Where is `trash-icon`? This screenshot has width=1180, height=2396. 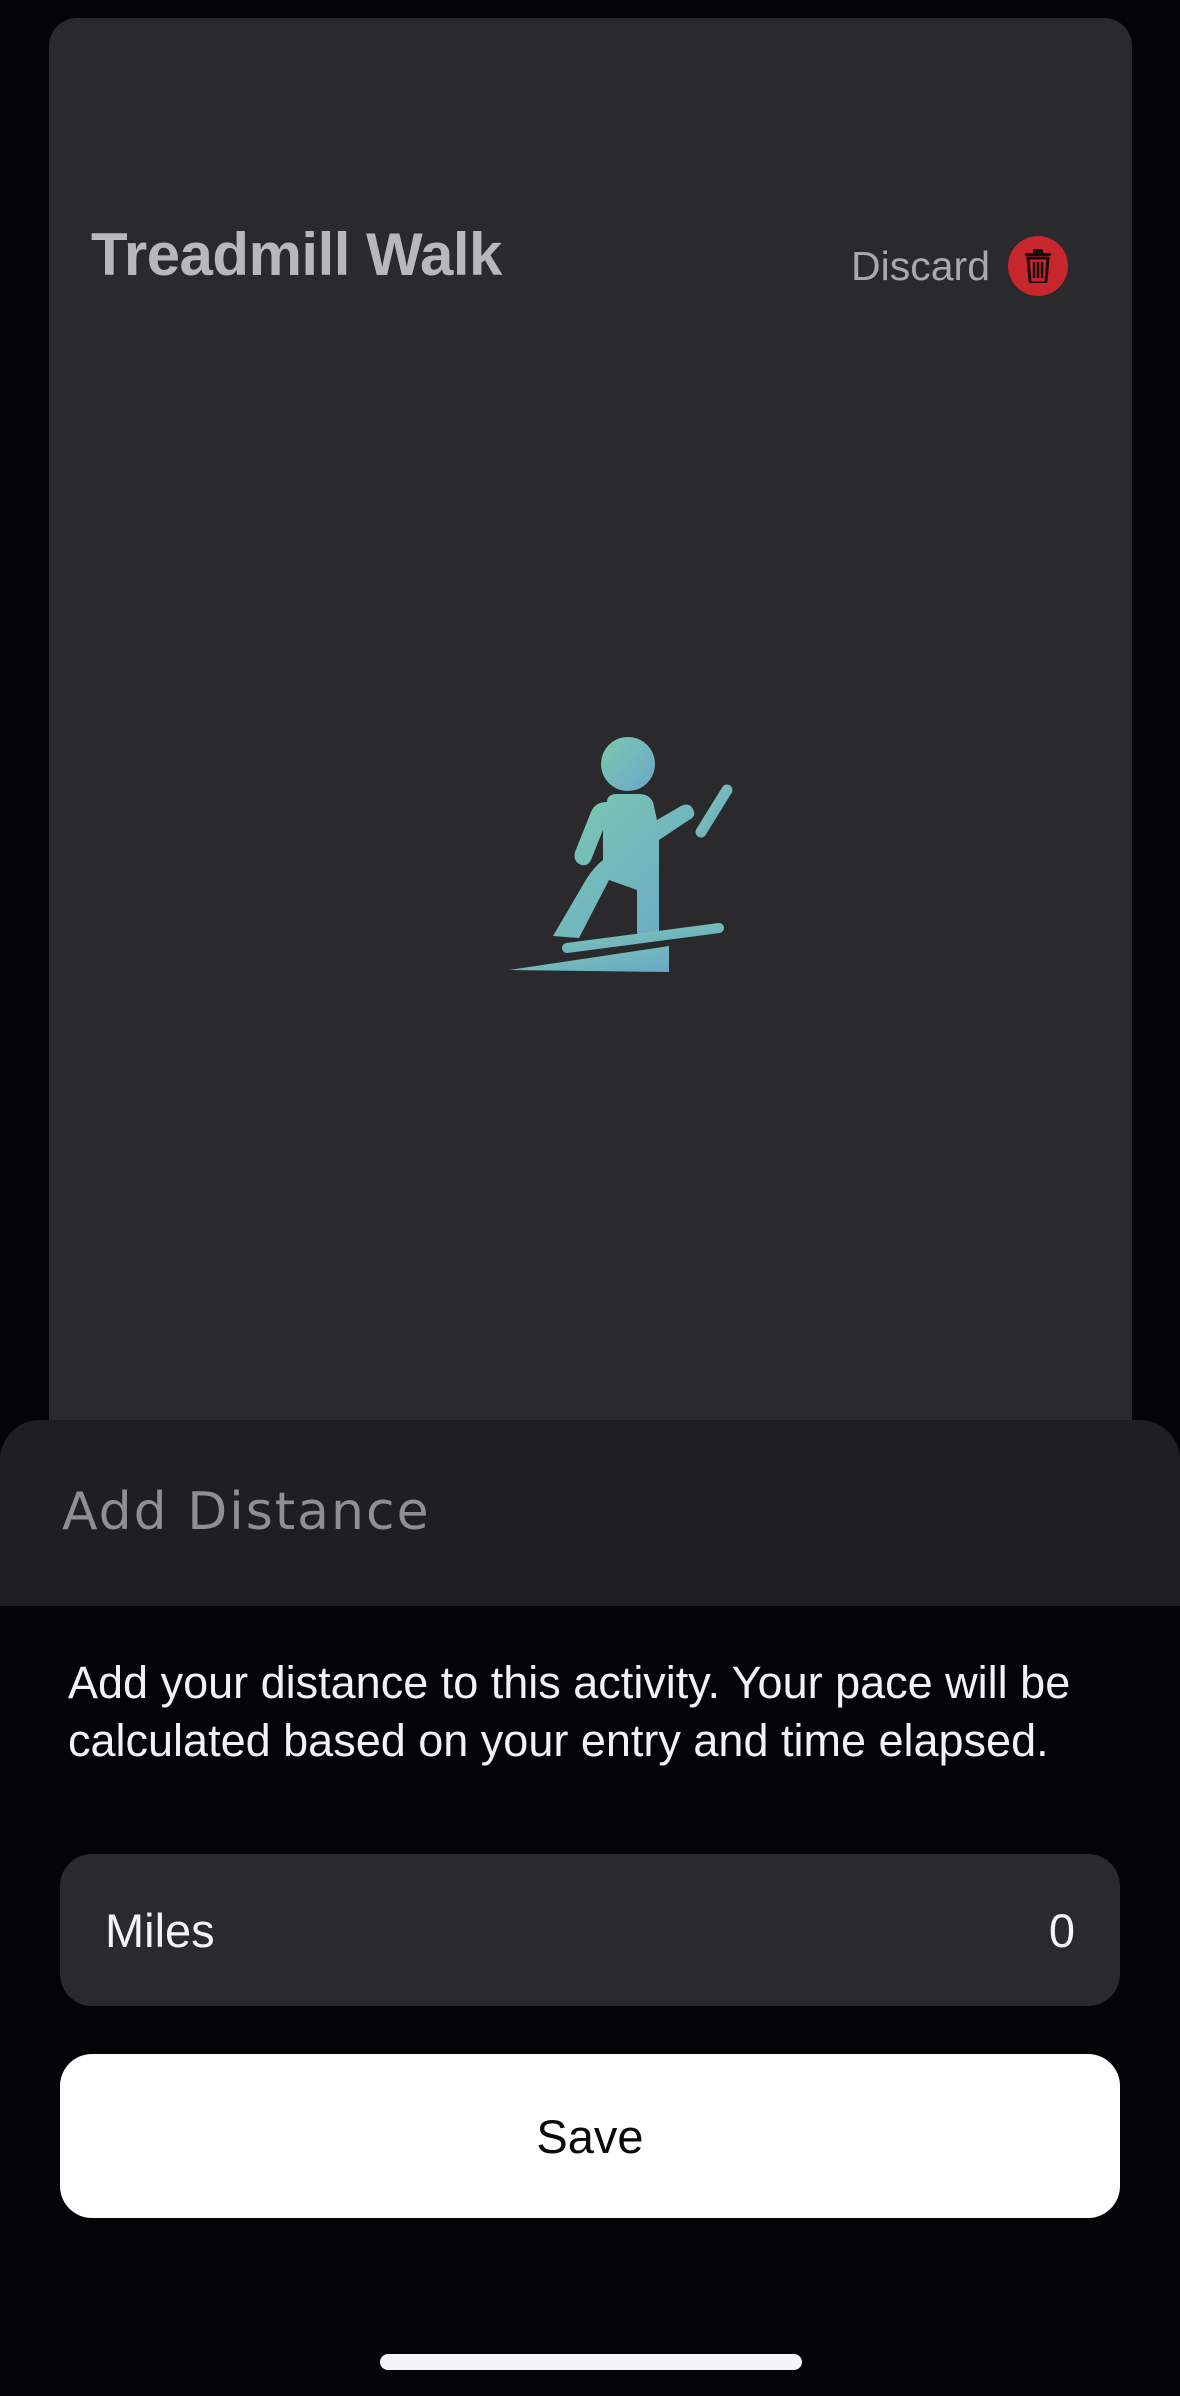 trash-icon is located at coordinates (1038, 266).